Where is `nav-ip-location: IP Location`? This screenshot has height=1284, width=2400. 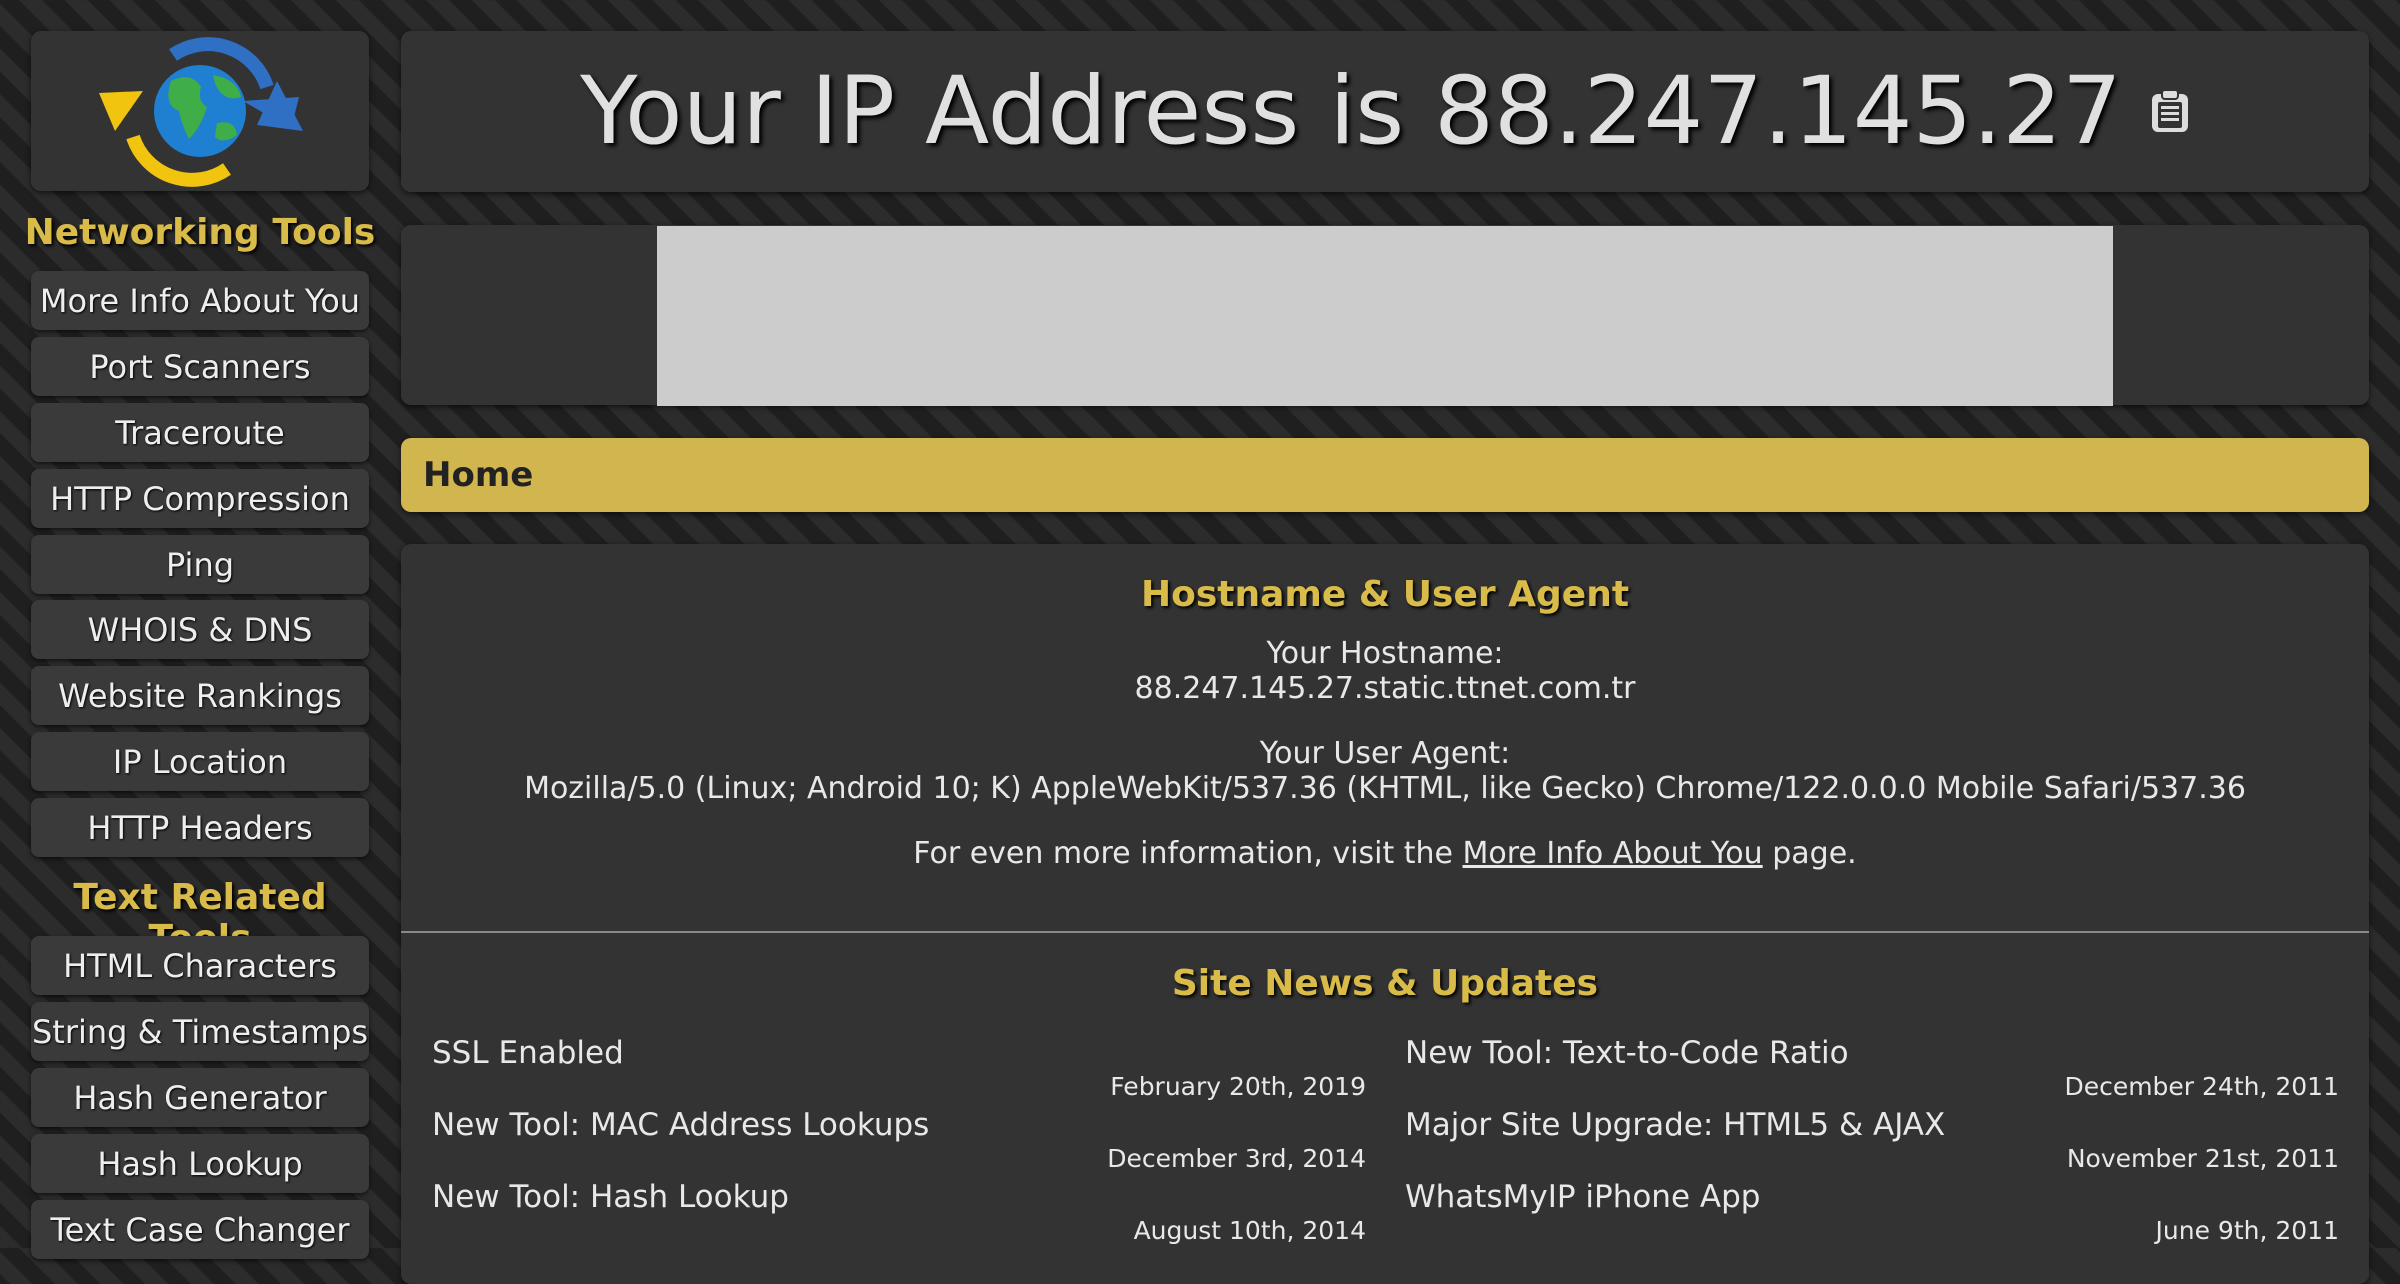
nav-ip-location: IP Location is located at coordinates (200, 761).